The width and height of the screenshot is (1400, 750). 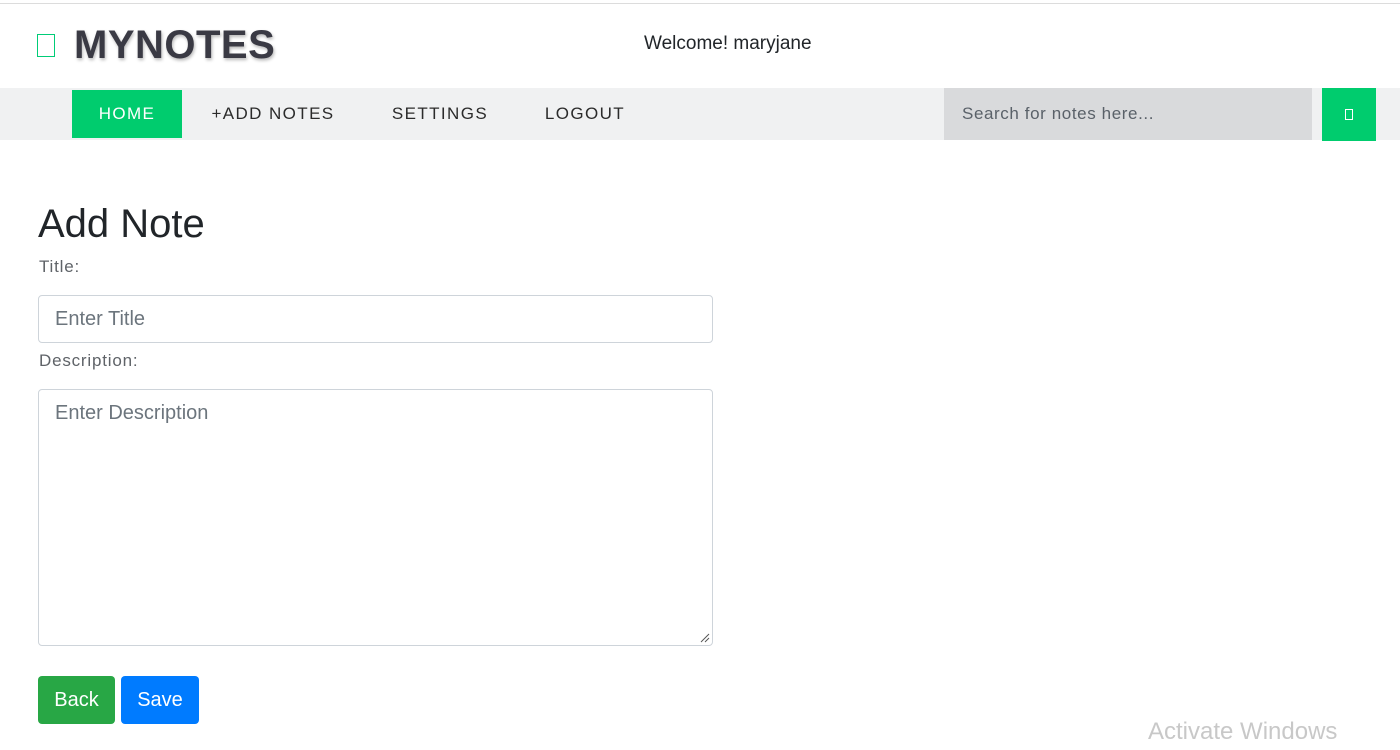 What do you see at coordinates (728, 43) in the screenshot?
I see `welcome-message: Welcome! maryjane` at bounding box center [728, 43].